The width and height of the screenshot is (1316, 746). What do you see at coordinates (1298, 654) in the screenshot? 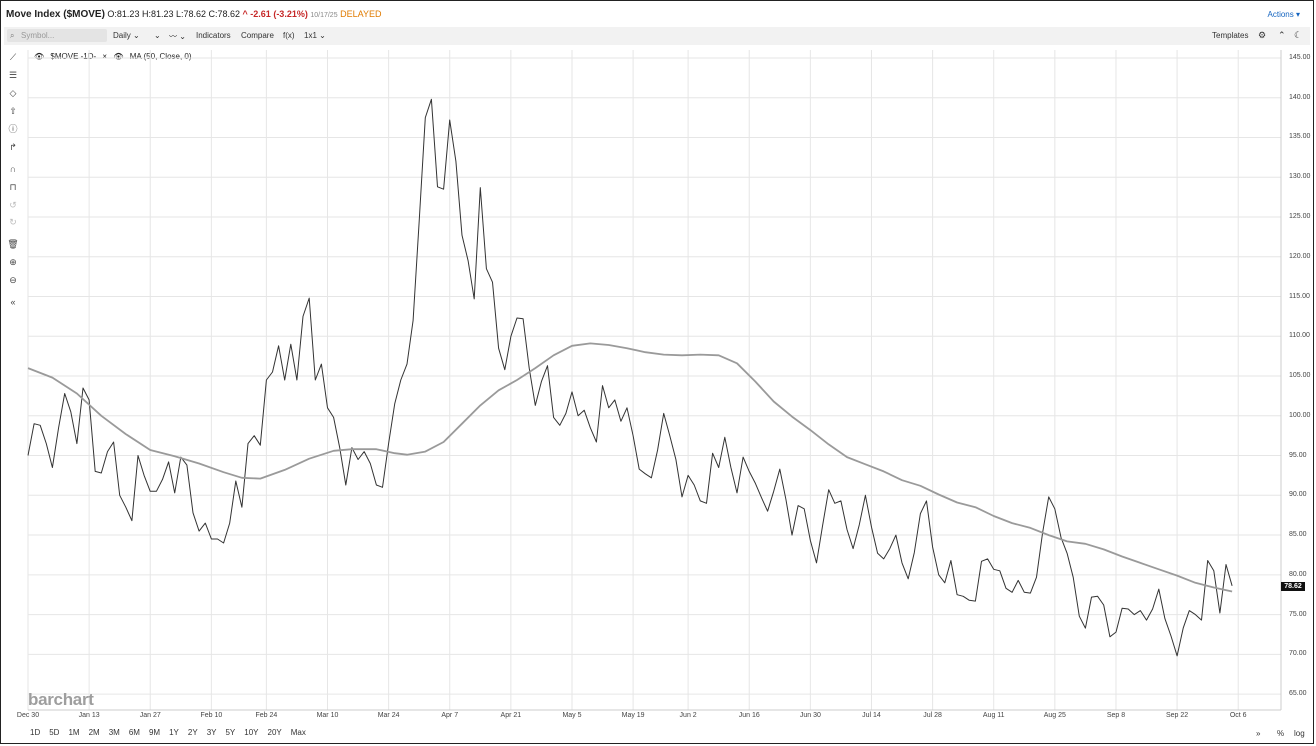
I see `y-tick-label: 70.00` at bounding box center [1298, 654].